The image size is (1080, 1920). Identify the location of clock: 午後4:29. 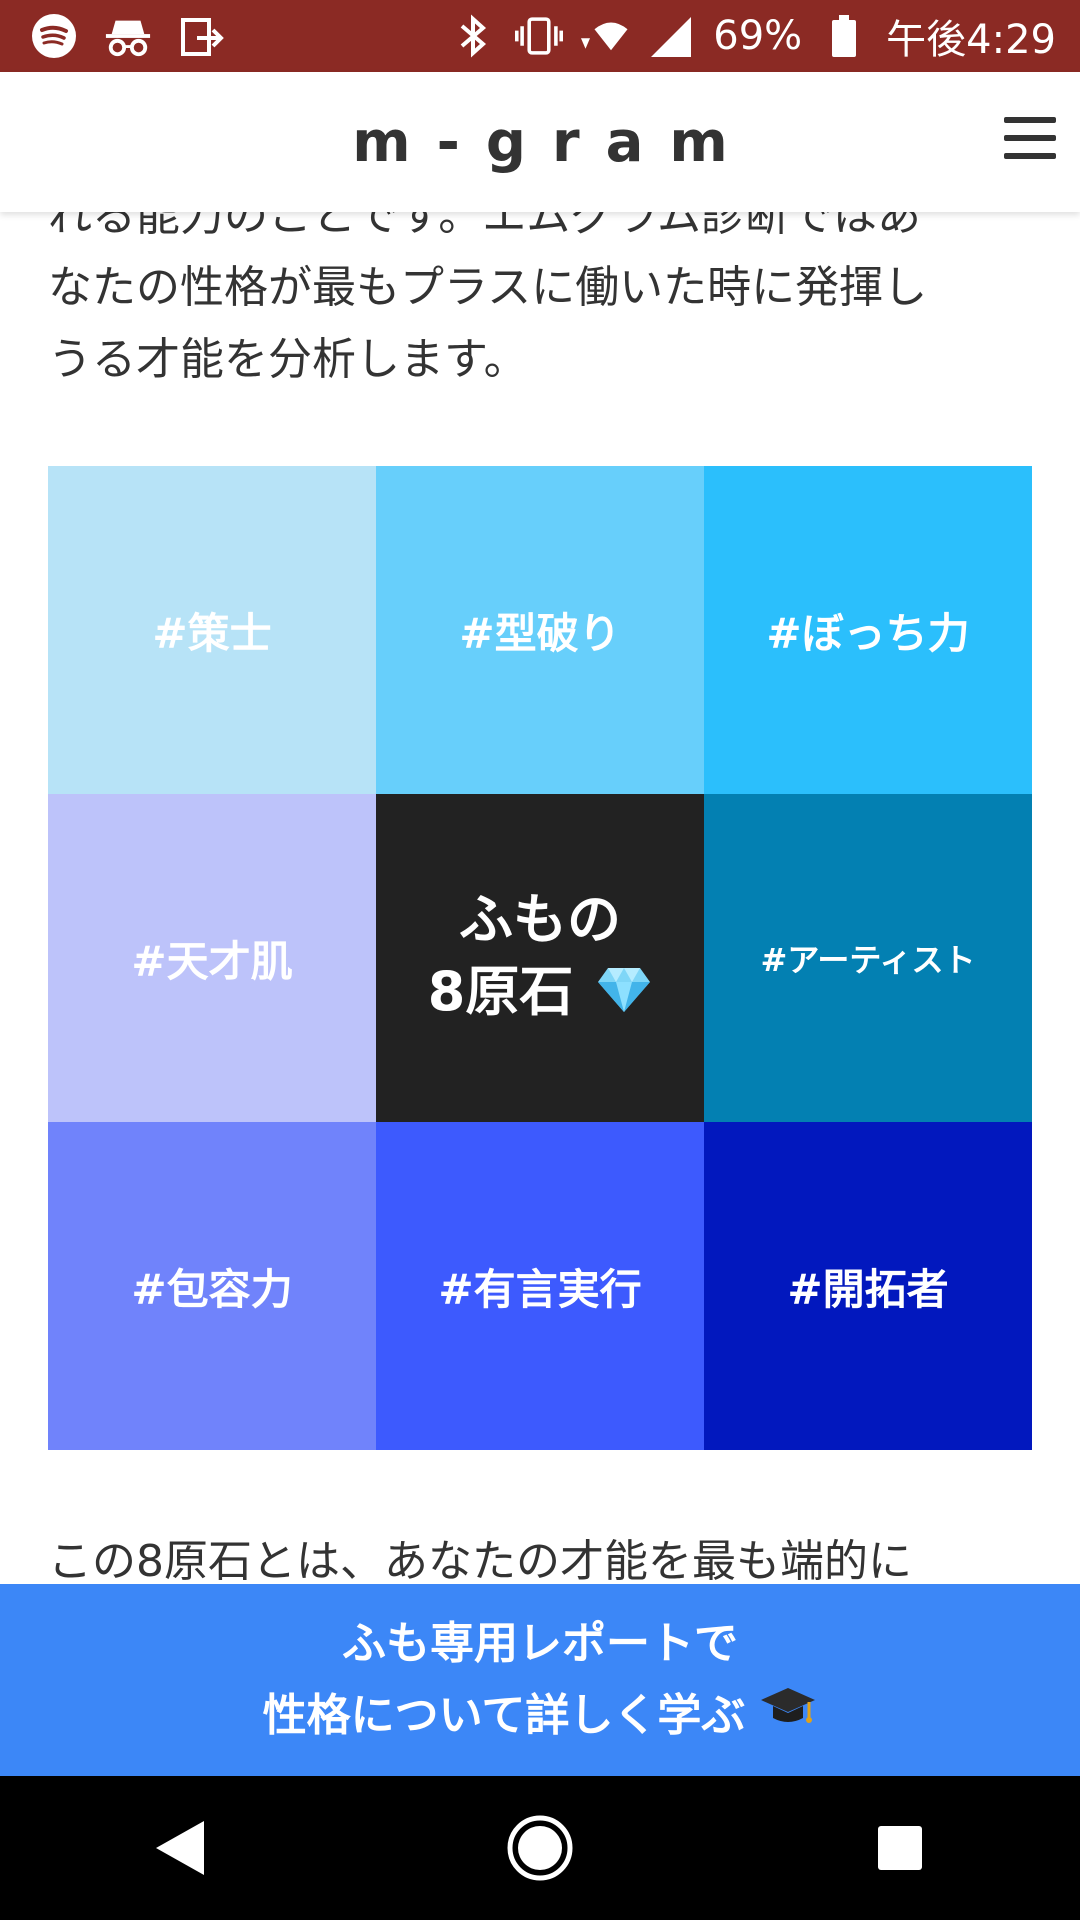
(971, 40).